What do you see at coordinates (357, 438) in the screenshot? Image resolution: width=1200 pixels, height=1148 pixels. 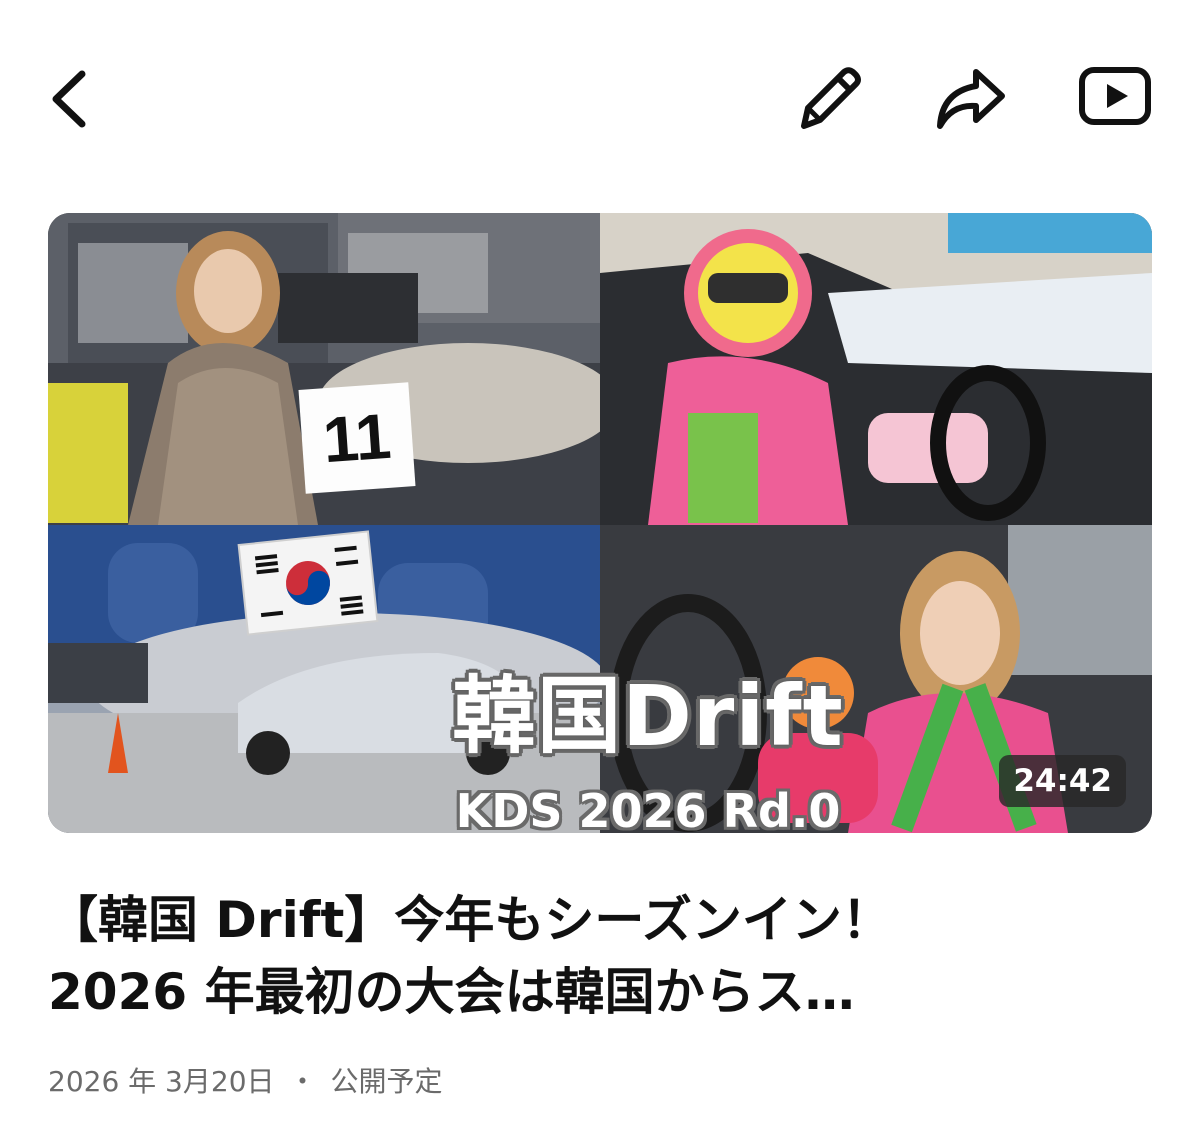 I see `race-number-card: 11` at bounding box center [357, 438].